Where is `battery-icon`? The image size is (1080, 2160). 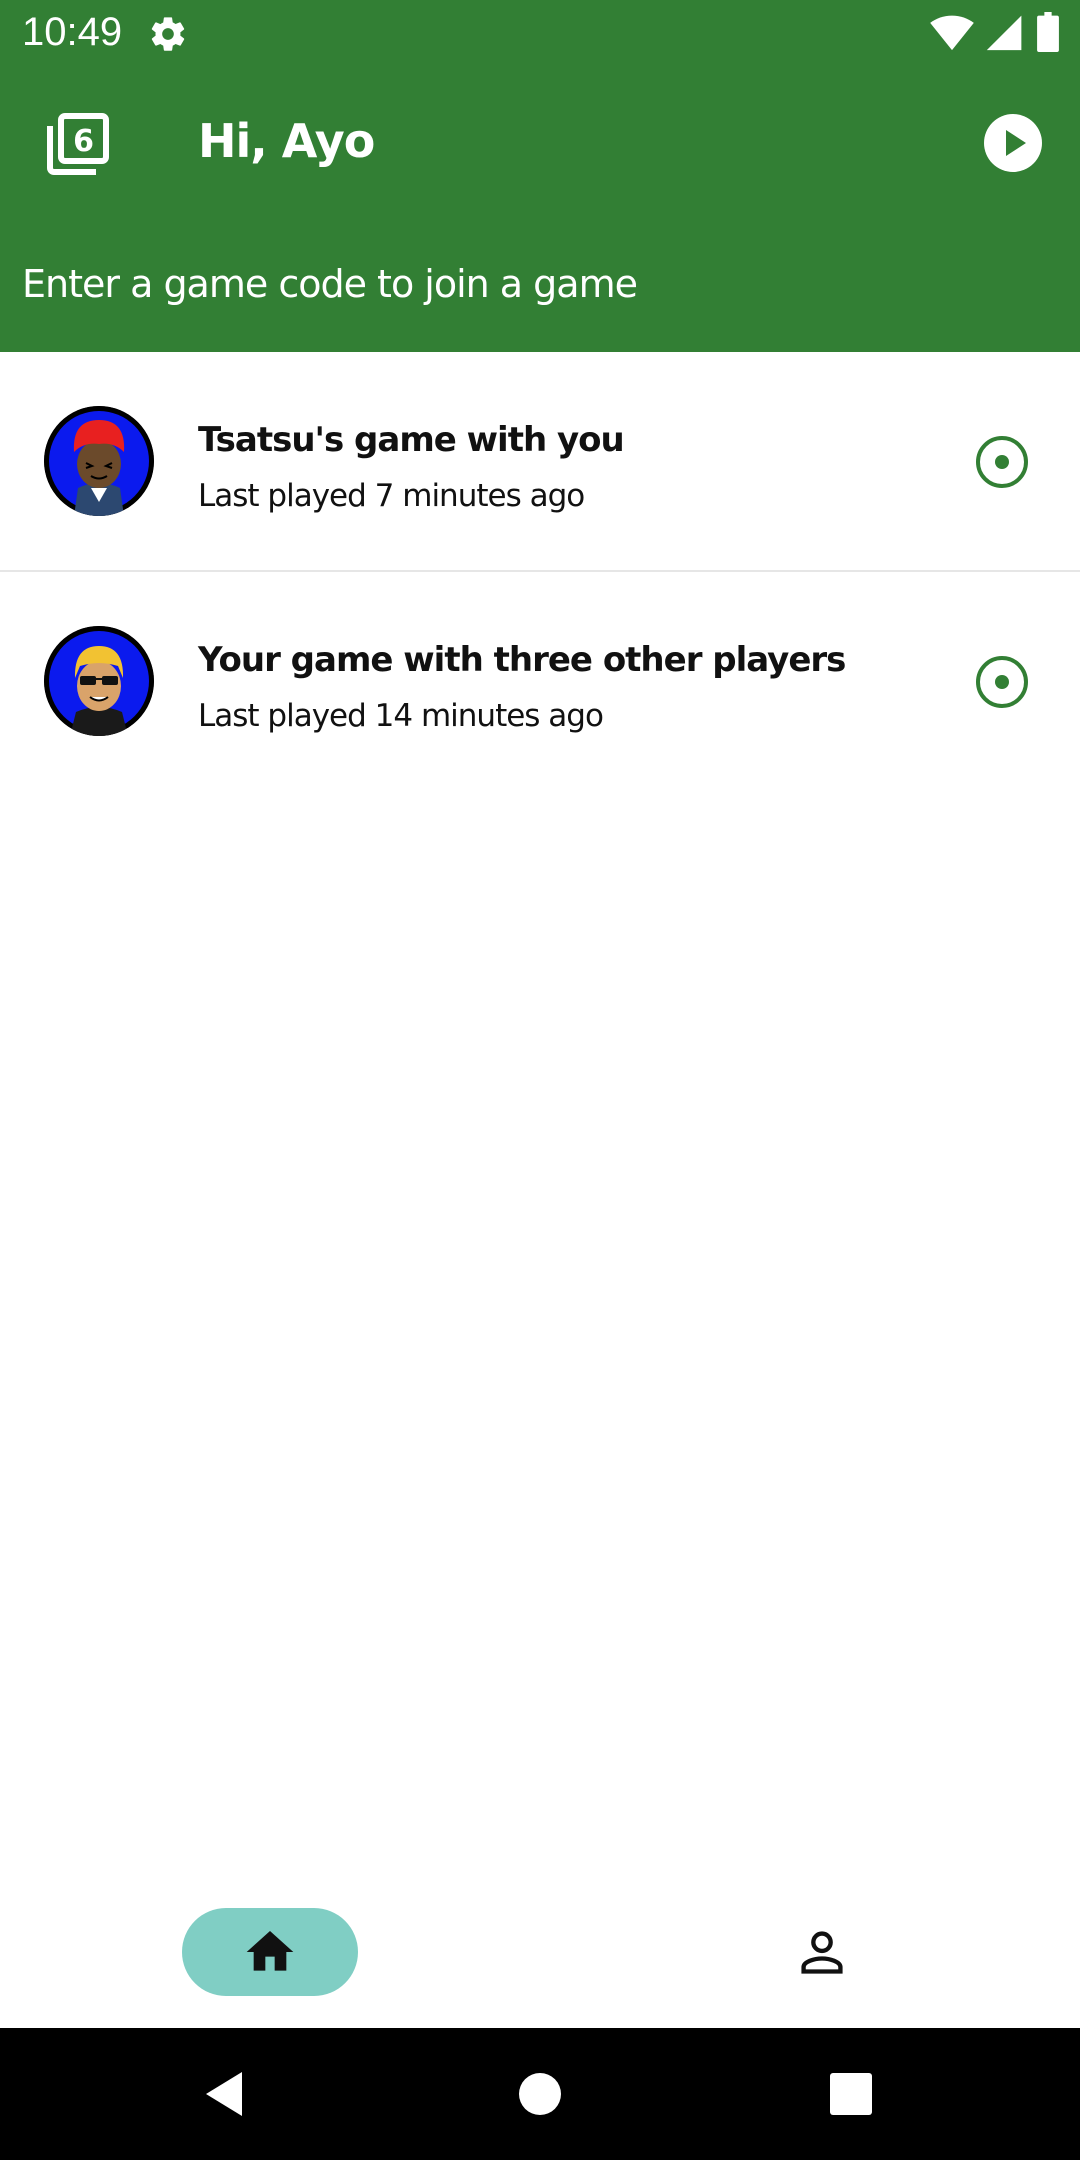 battery-icon is located at coordinates (1048, 34).